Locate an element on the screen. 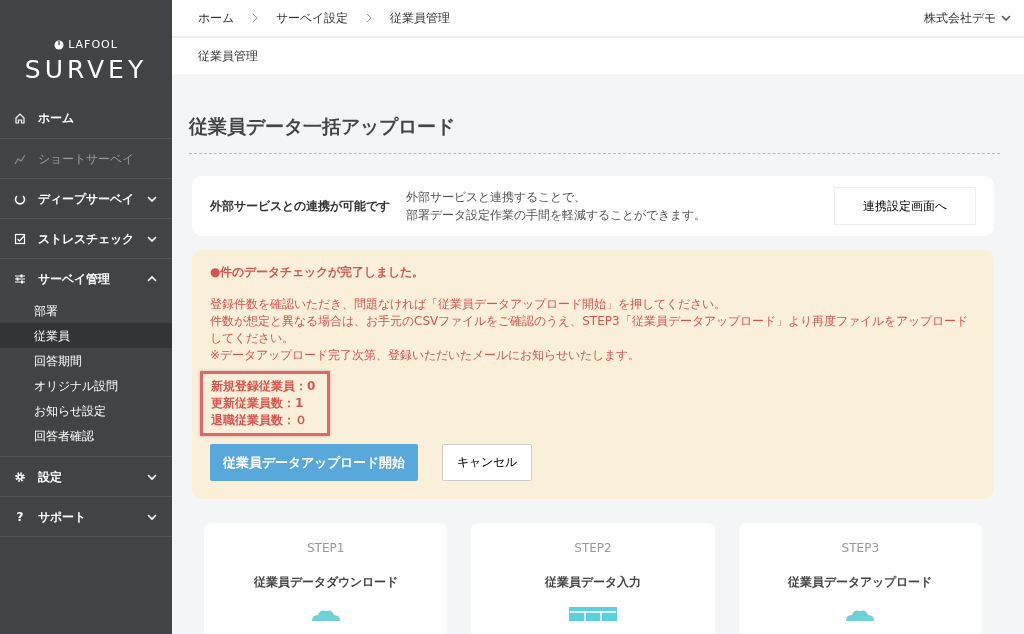 This screenshot has height=634, width=1024. logo-brand: LAFOOL is located at coordinates (93, 44).